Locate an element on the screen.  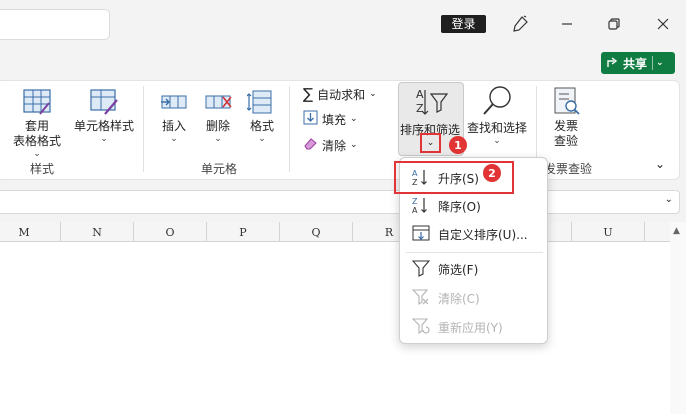
insert-cells-icon is located at coordinates (174, 103).